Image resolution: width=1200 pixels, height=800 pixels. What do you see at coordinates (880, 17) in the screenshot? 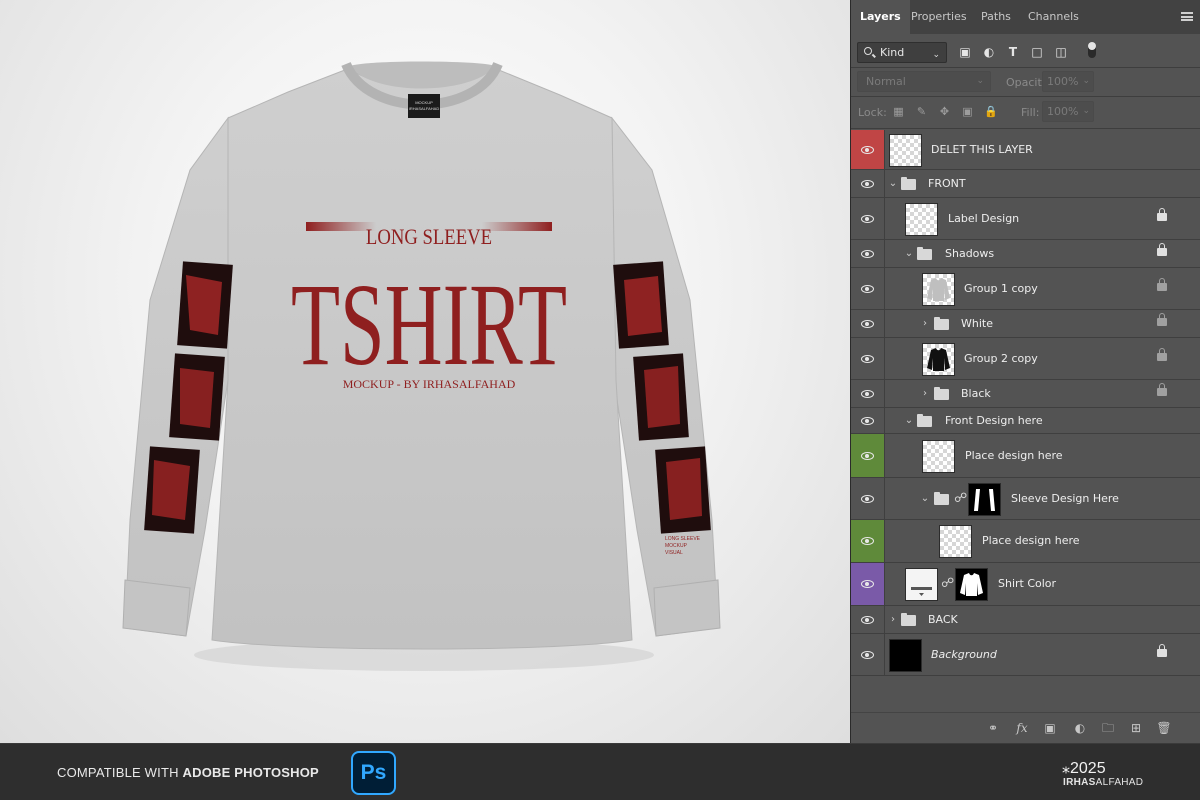
I see `tab-layers: Layers` at bounding box center [880, 17].